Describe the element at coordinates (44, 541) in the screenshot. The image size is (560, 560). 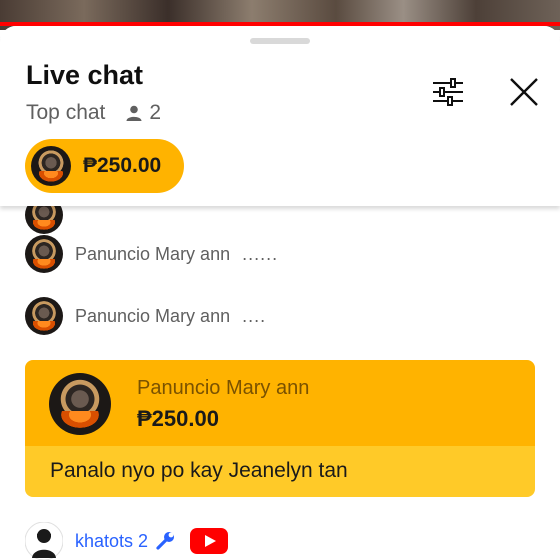
I see `user-avatar` at that location.